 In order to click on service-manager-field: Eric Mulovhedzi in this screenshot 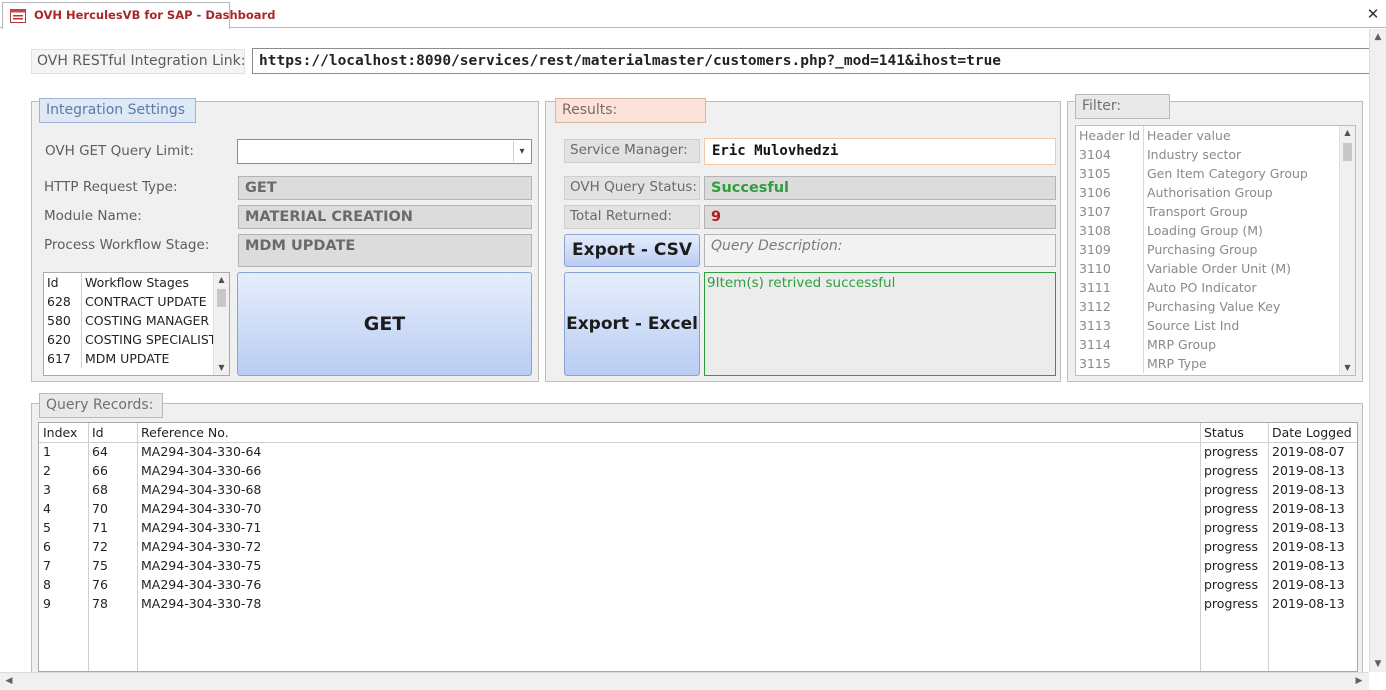, I will do `click(880, 151)`.